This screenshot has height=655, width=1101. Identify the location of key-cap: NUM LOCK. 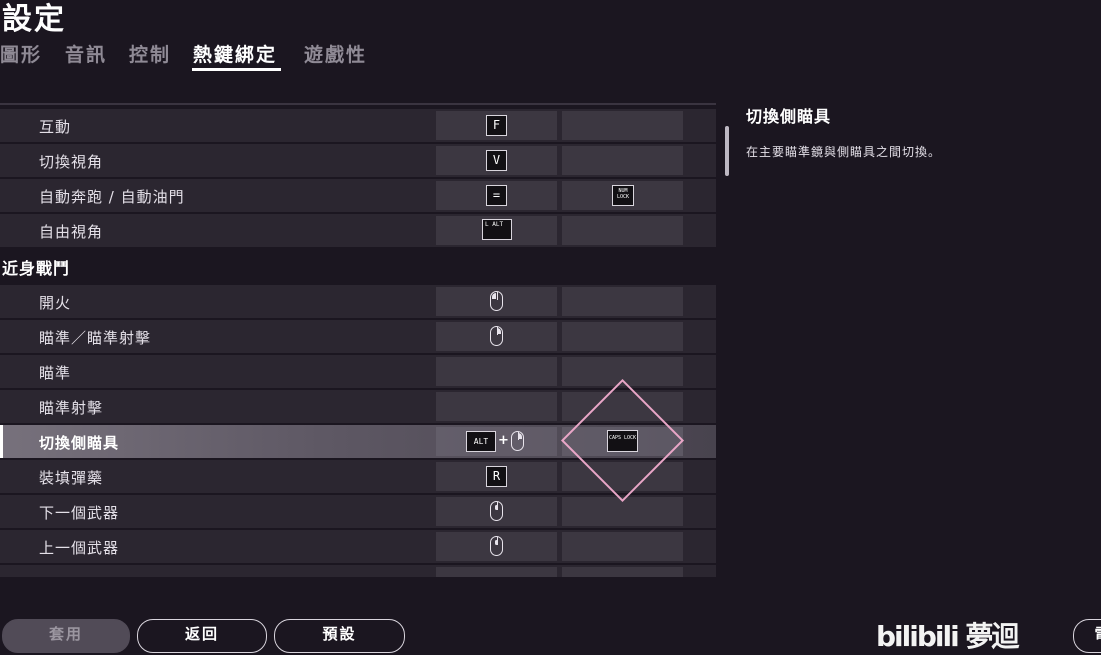
(623, 195).